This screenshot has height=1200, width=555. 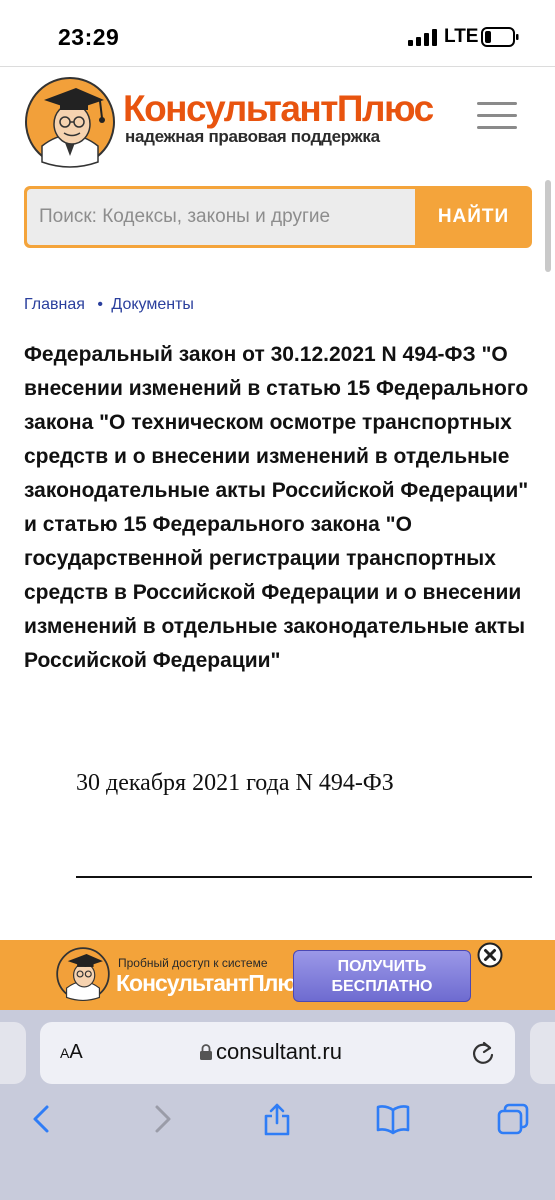 I want to click on previous-tab-peek, so click(x=13, y=1053).